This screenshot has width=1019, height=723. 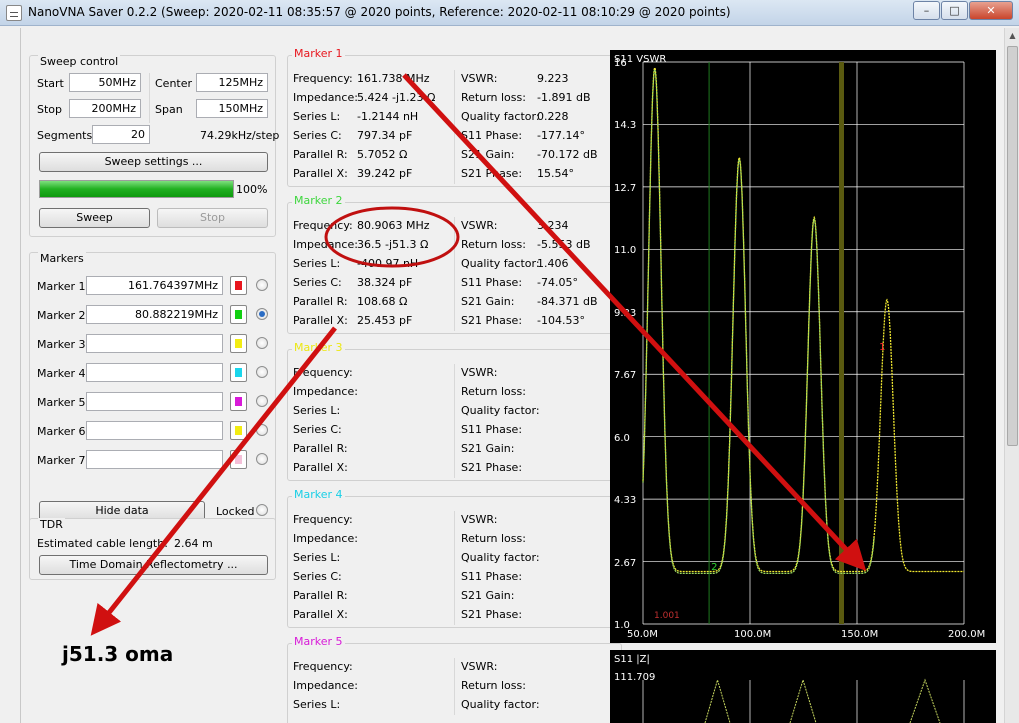 What do you see at coordinates (318, 641) in the screenshot?
I see `marker-info-title: Marker 5` at bounding box center [318, 641].